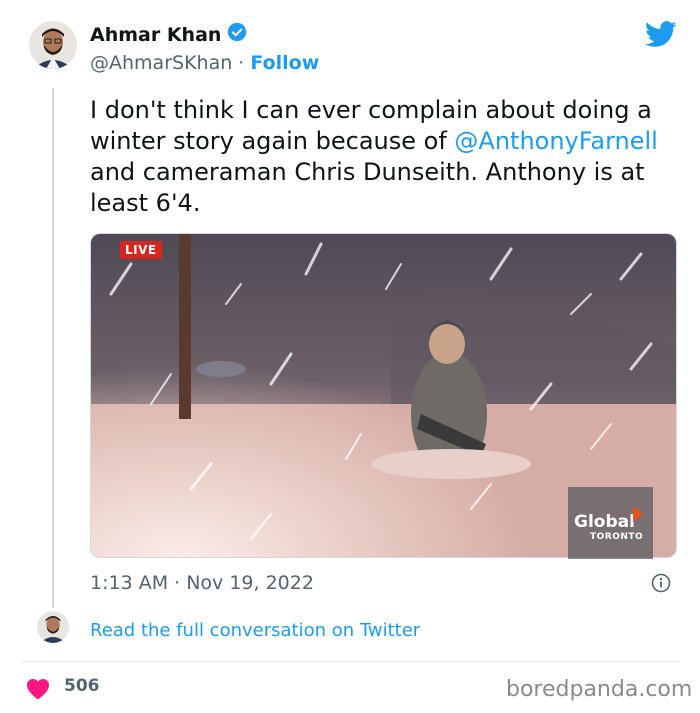 Image resolution: width=700 pixels, height=713 pixels. I want to click on tweet-timestamp: 1:13 AM · Nov 19, 2022, so click(202, 583).